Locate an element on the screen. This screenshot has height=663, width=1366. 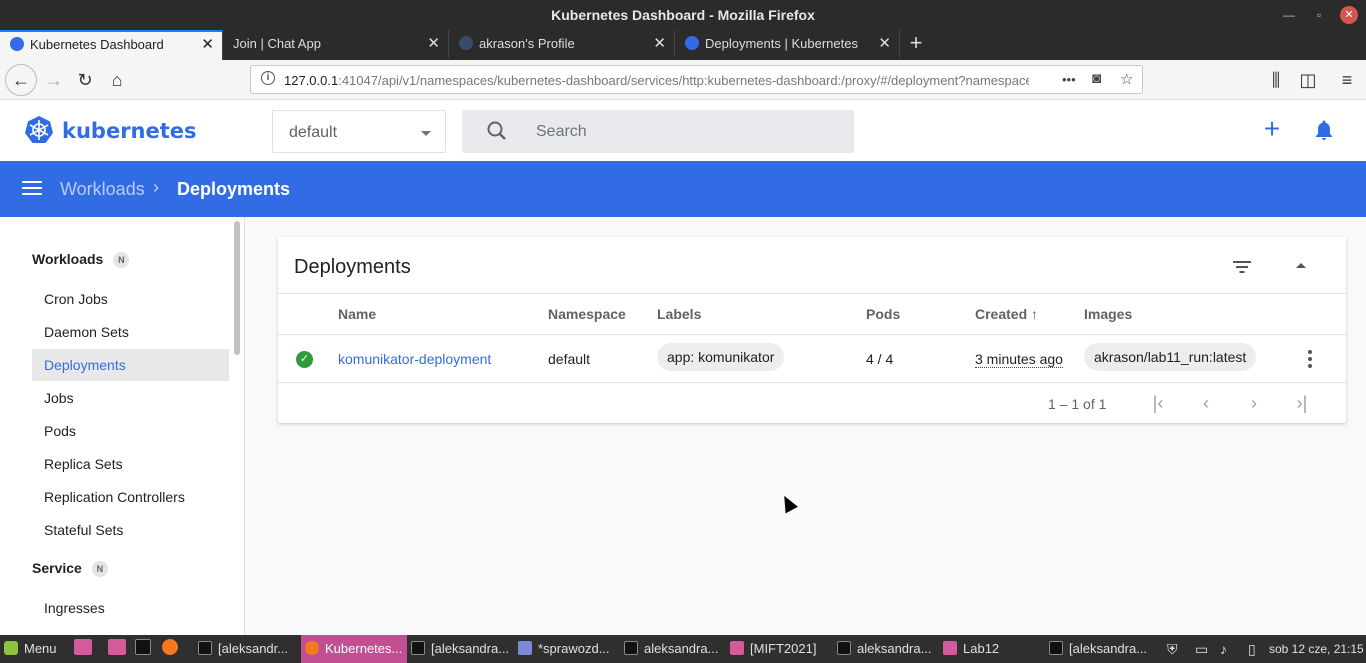
sidebar-item-services: Services is located at coordinates (130, 630).